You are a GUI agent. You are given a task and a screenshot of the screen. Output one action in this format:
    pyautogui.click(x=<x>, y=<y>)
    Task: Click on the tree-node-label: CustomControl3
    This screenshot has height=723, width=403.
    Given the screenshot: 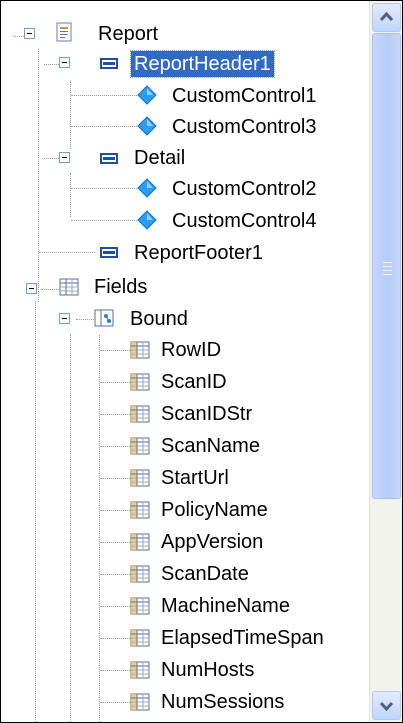 What is the action you would take?
    pyautogui.click(x=244, y=127)
    